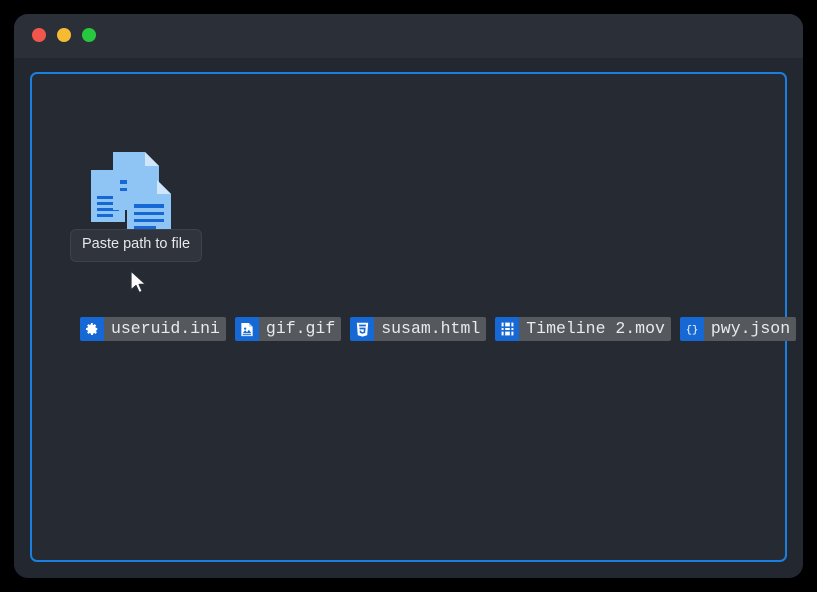 The width and height of the screenshot is (817, 592). I want to click on file-chip-timeline-2-mov: Timeline 2.mov, so click(583, 329).